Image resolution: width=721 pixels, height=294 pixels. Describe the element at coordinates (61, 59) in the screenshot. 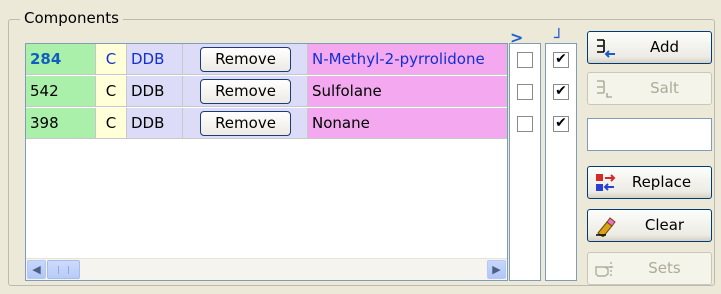

I see `component-id: 284` at that location.